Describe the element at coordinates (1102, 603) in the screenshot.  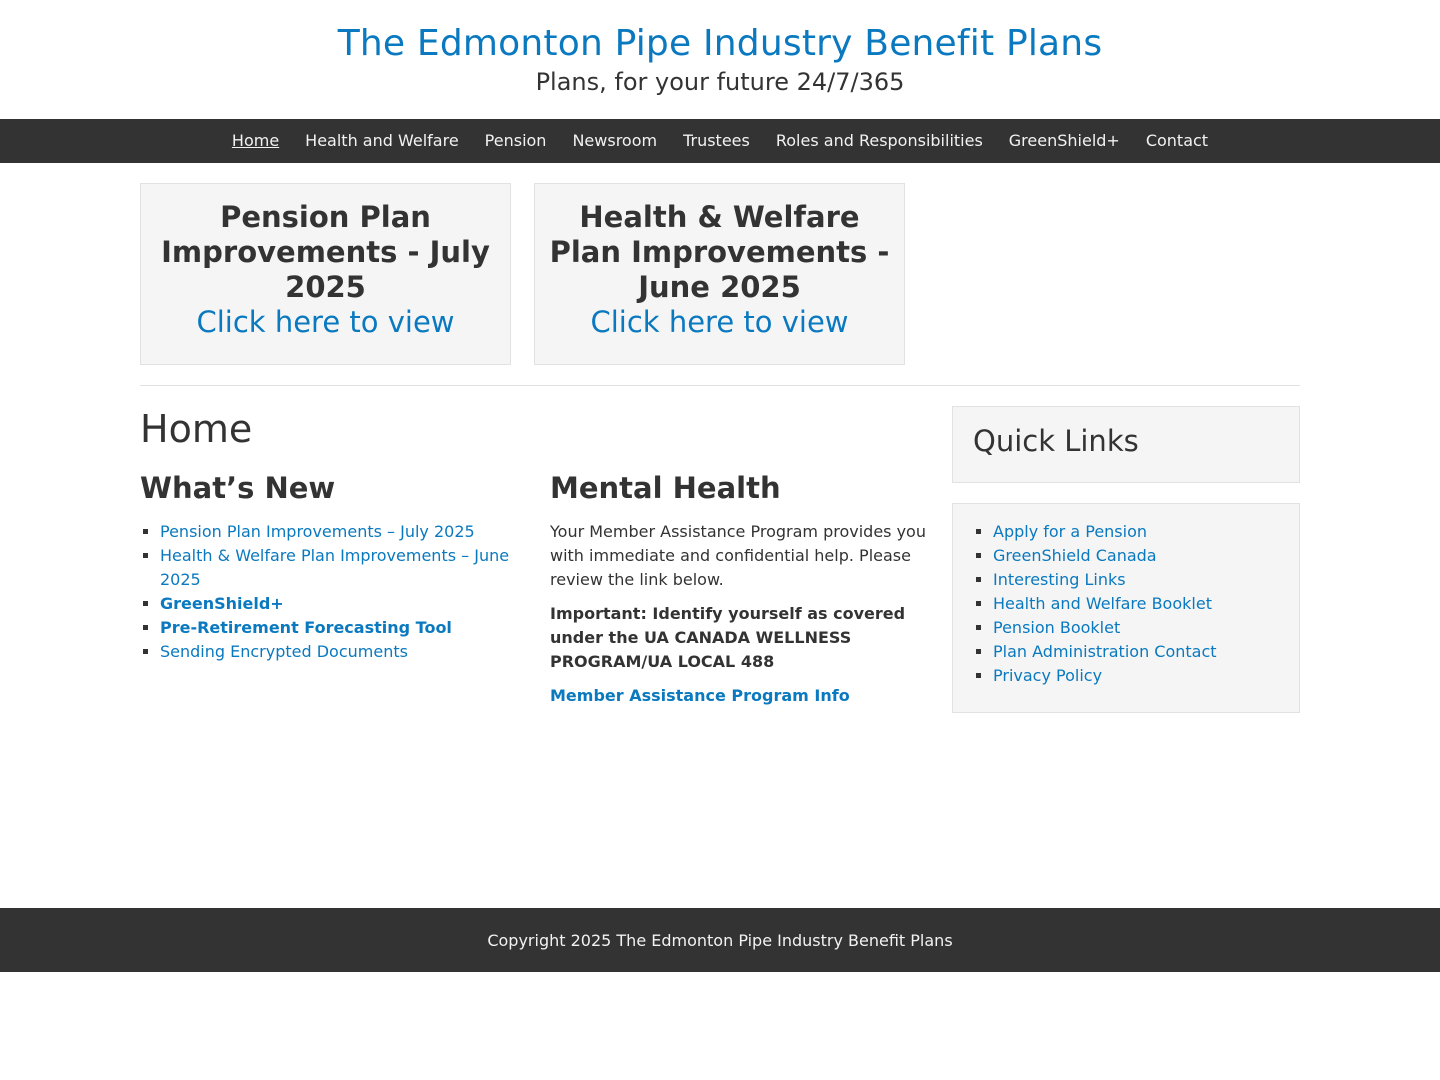
I see `quick-link-hw-booklet: Health and Welfare Booklet` at that location.